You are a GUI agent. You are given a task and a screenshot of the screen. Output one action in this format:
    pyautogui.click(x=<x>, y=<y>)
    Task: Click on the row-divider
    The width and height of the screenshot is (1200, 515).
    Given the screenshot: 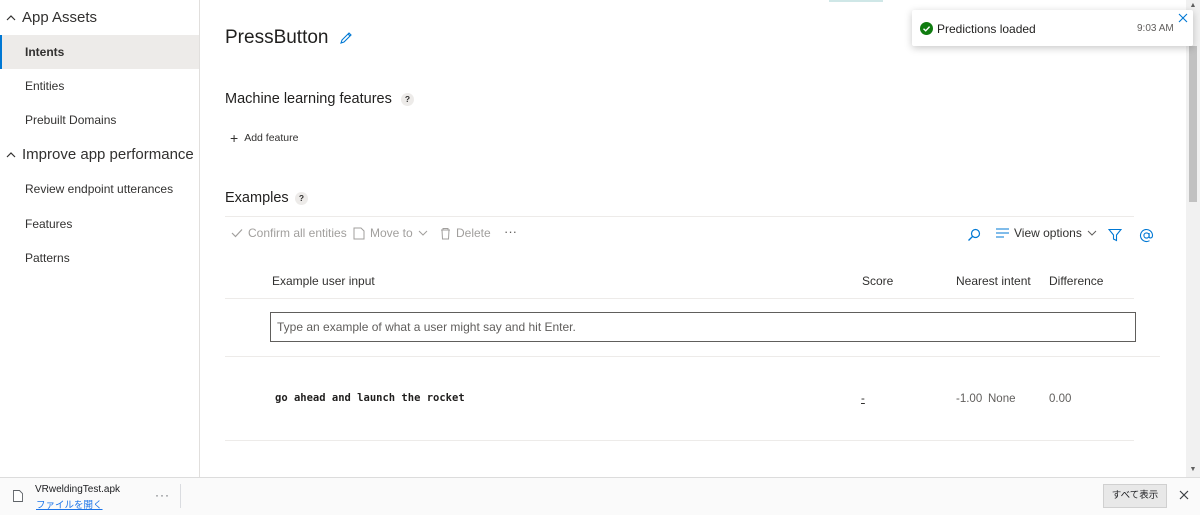 What is the action you would take?
    pyautogui.click(x=679, y=440)
    